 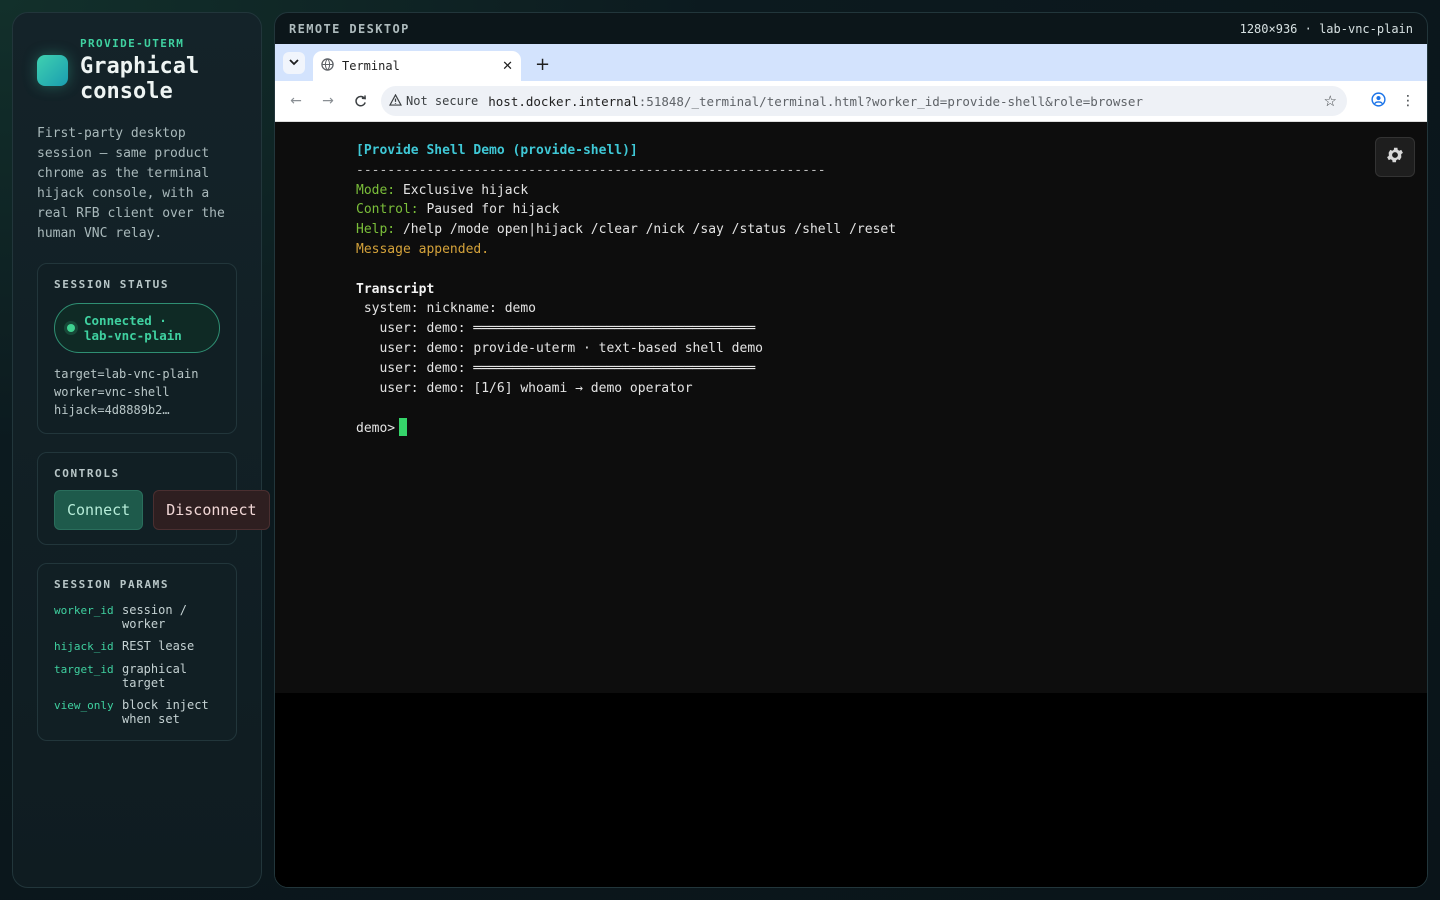 What do you see at coordinates (462, 190) in the screenshot?
I see `mode-value: Exclusive hijack` at bounding box center [462, 190].